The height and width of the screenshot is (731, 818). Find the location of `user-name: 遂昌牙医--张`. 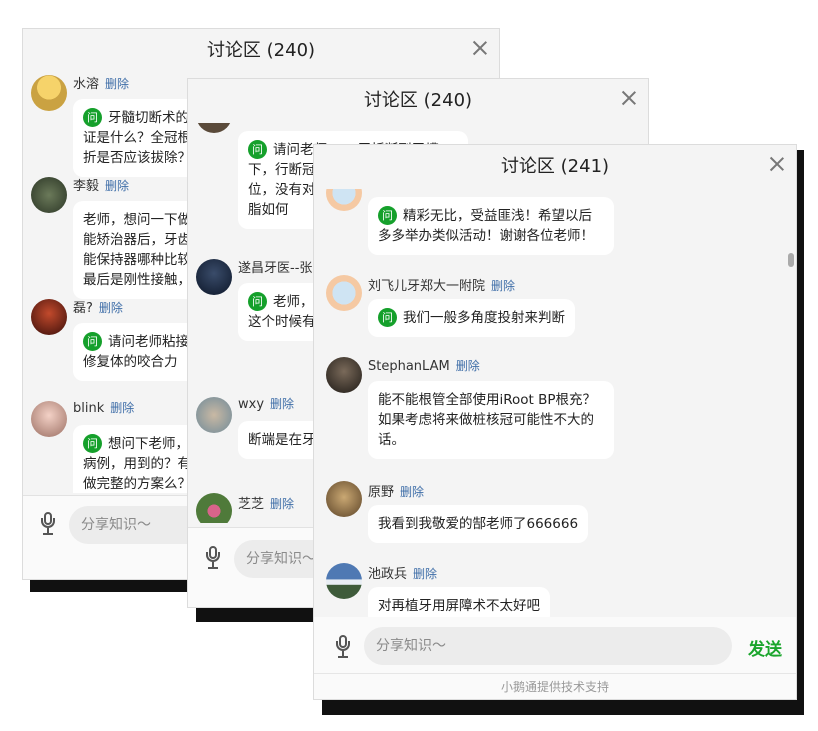

user-name: 遂昌牙医--张 is located at coordinates (275, 268).